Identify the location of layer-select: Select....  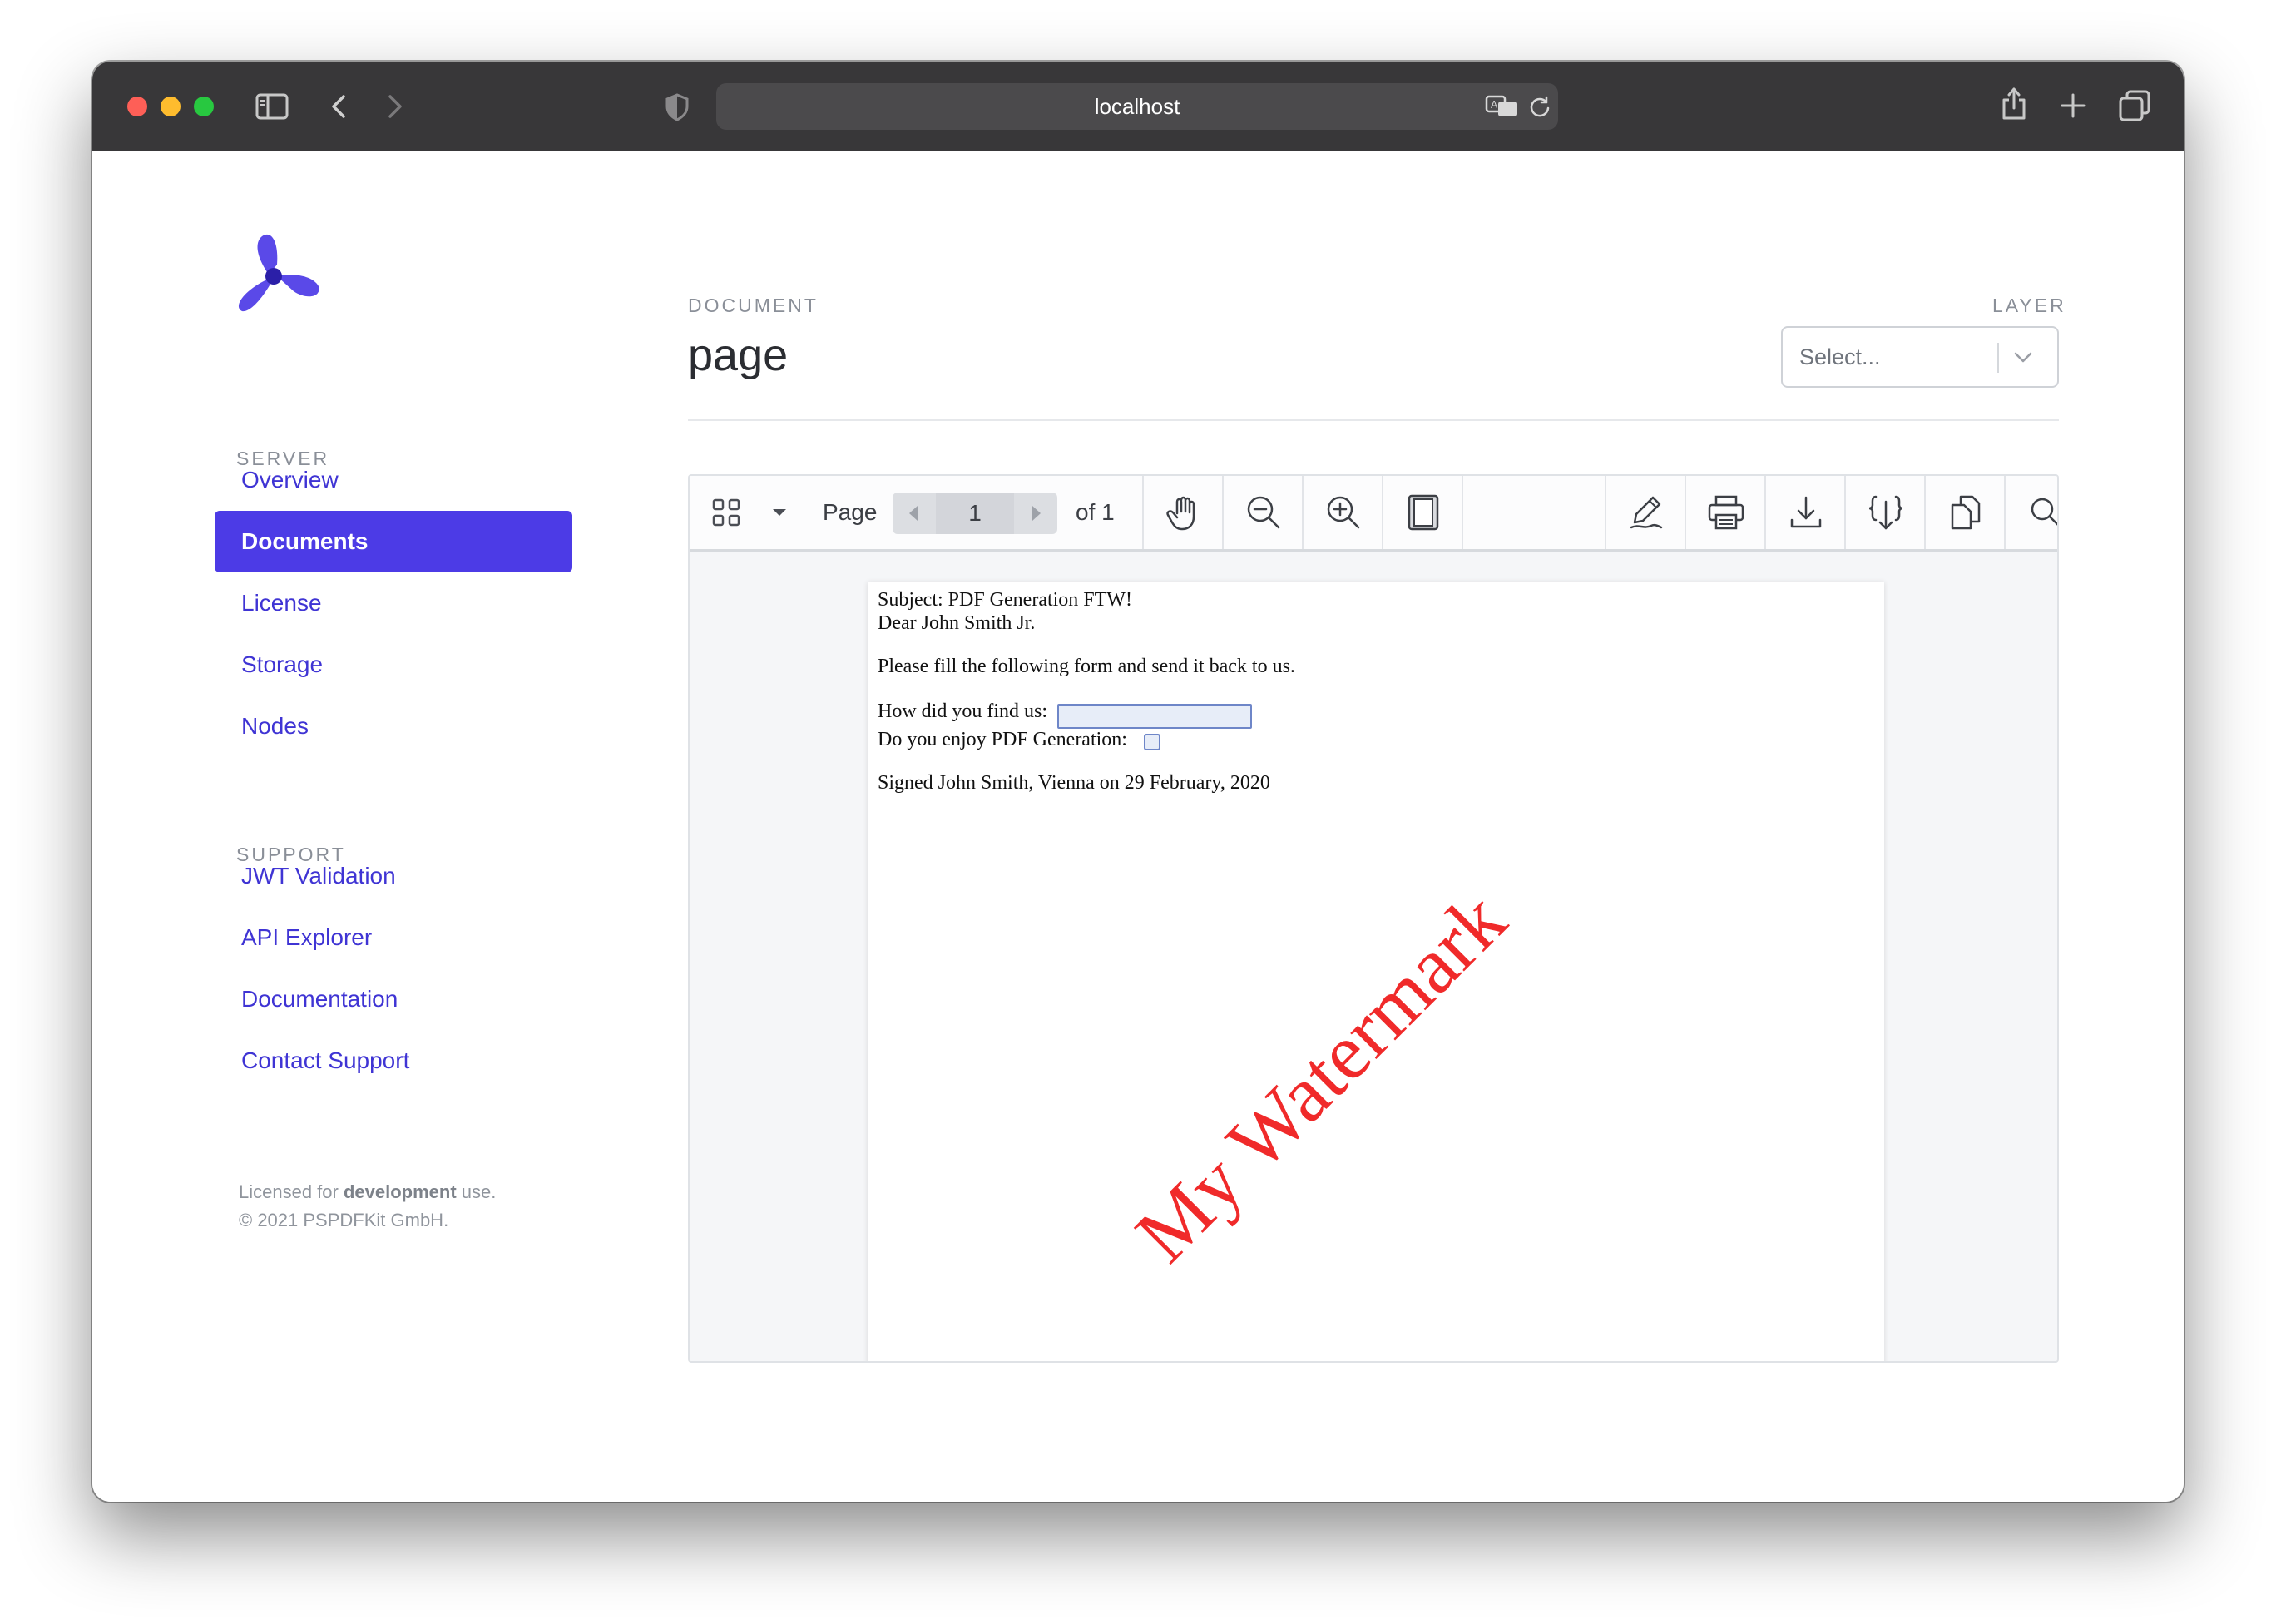
(1920, 357).